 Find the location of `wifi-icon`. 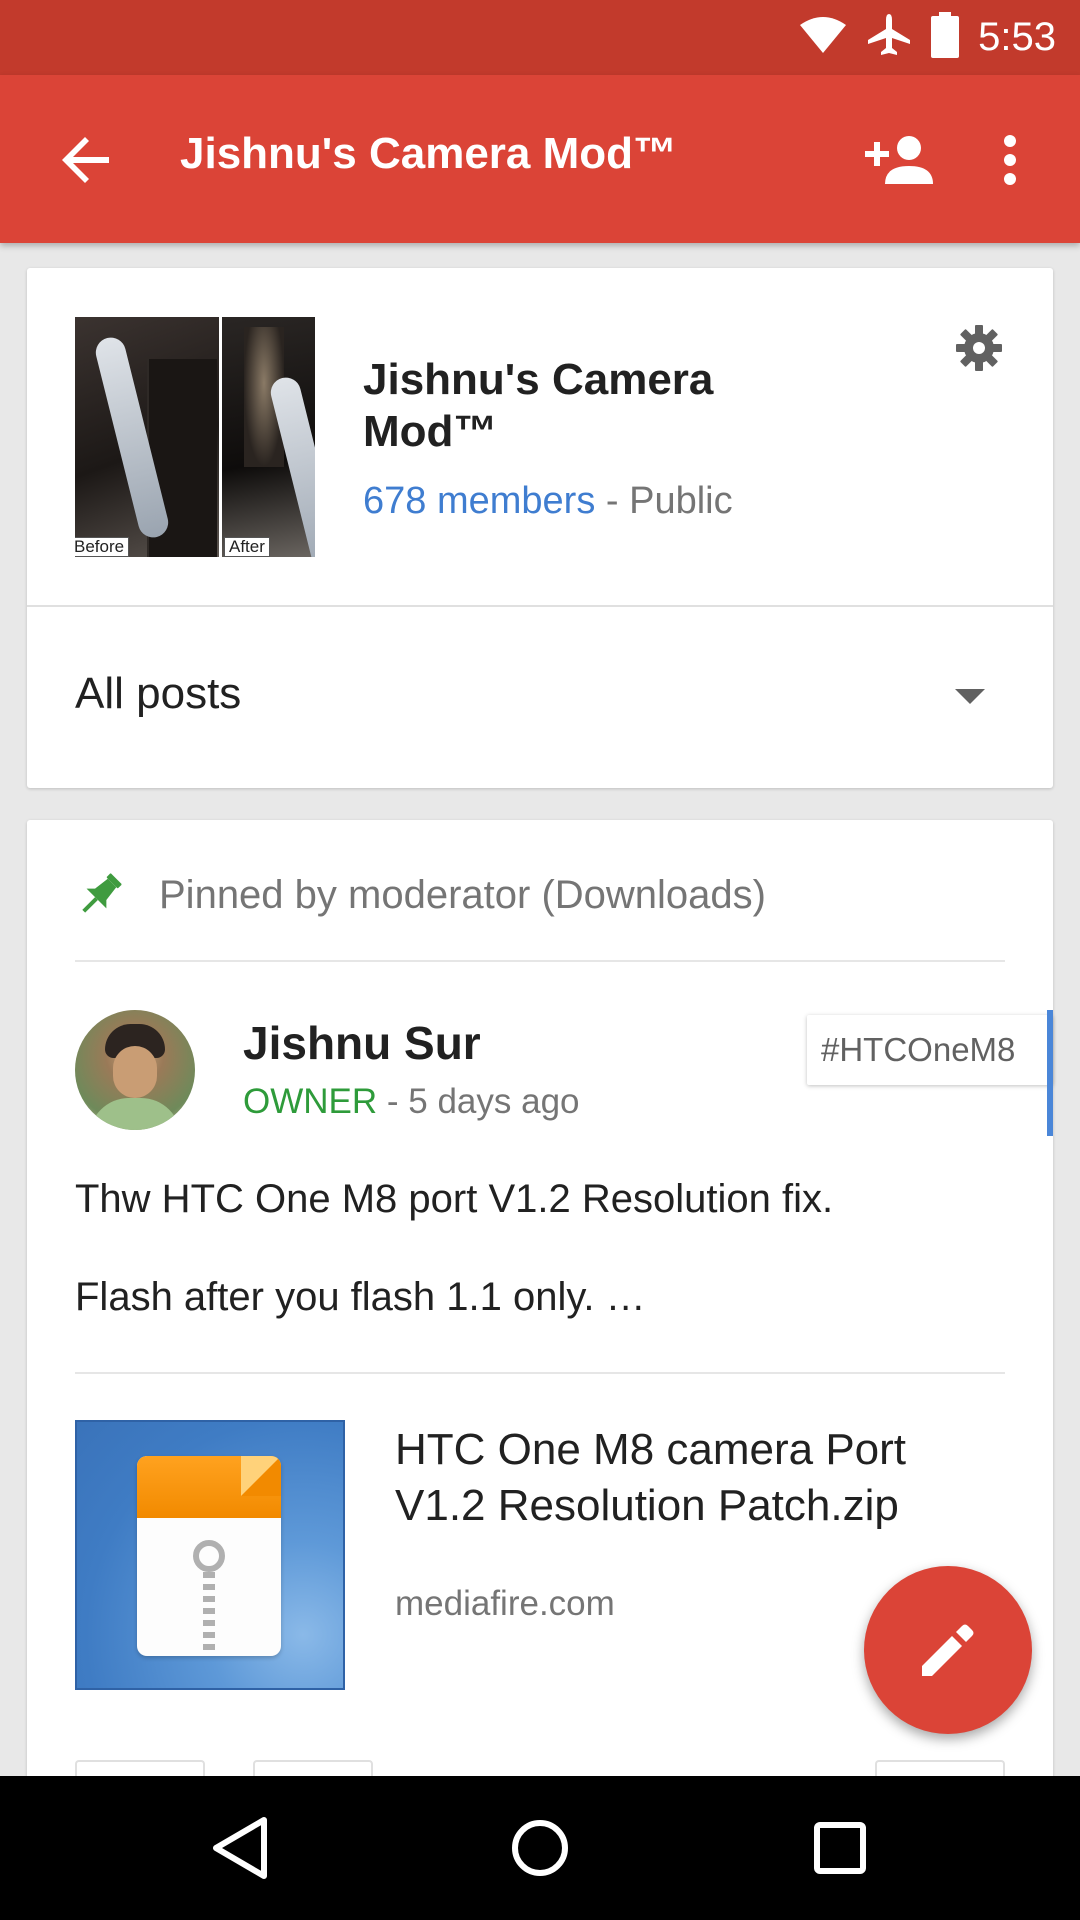

wifi-icon is located at coordinates (823, 37).